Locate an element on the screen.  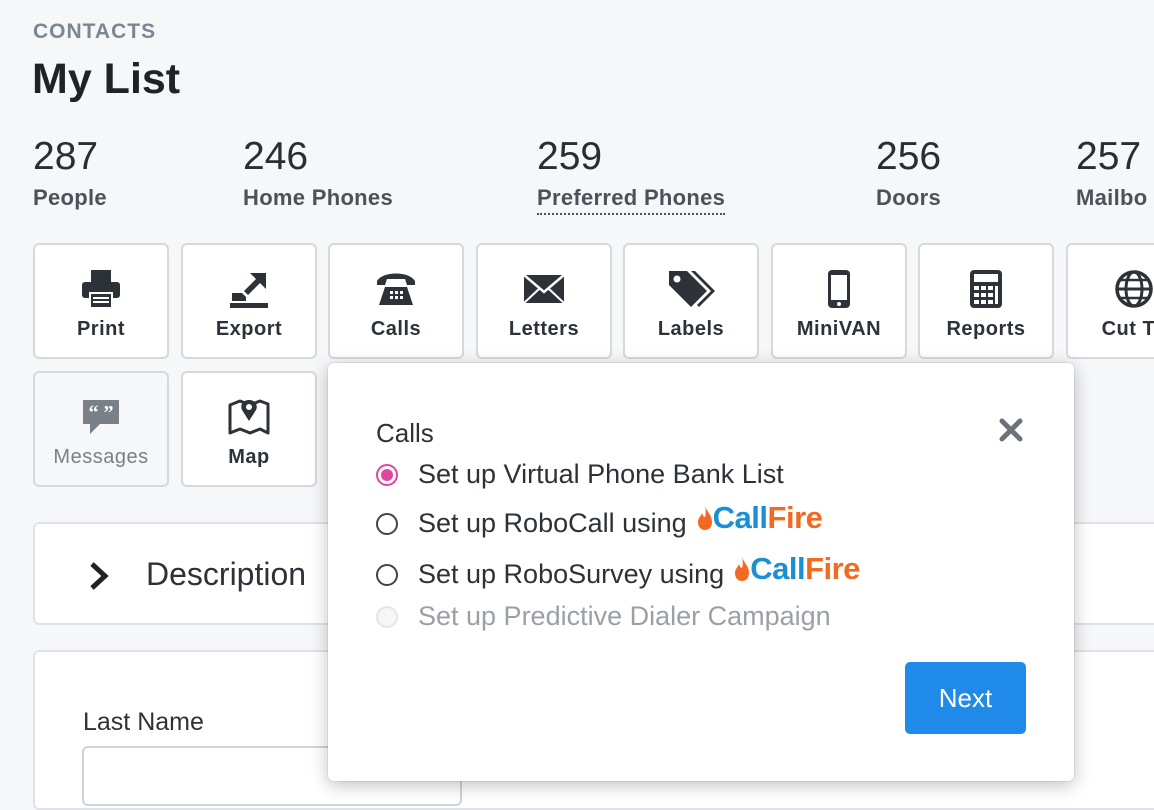
tile-label: Calls is located at coordinates (396, 329).